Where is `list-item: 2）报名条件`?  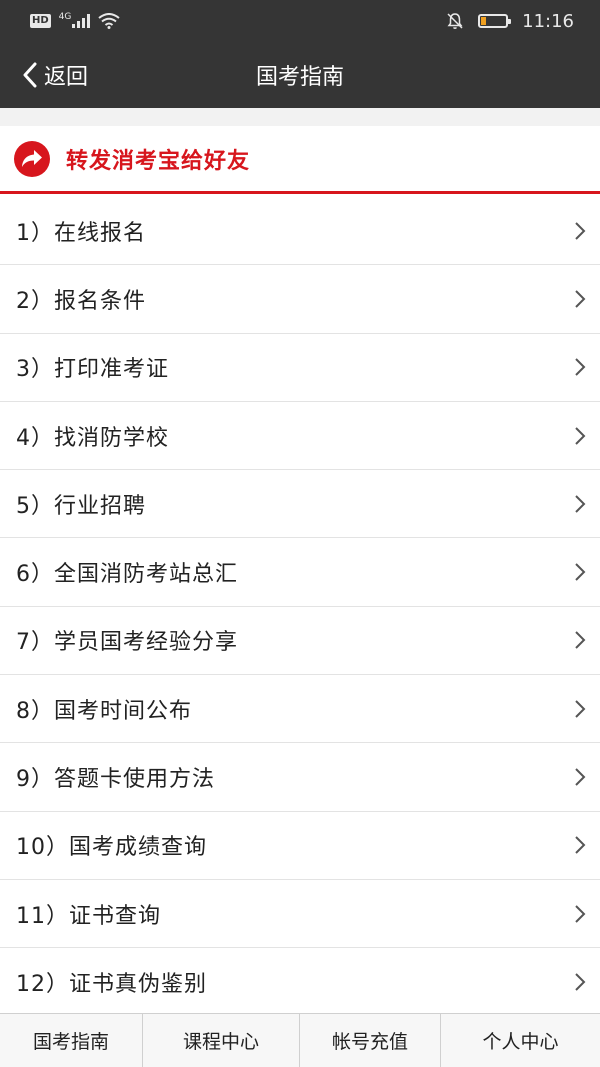
list-item: 2）报名条件 is located at coordinates (300, 299).